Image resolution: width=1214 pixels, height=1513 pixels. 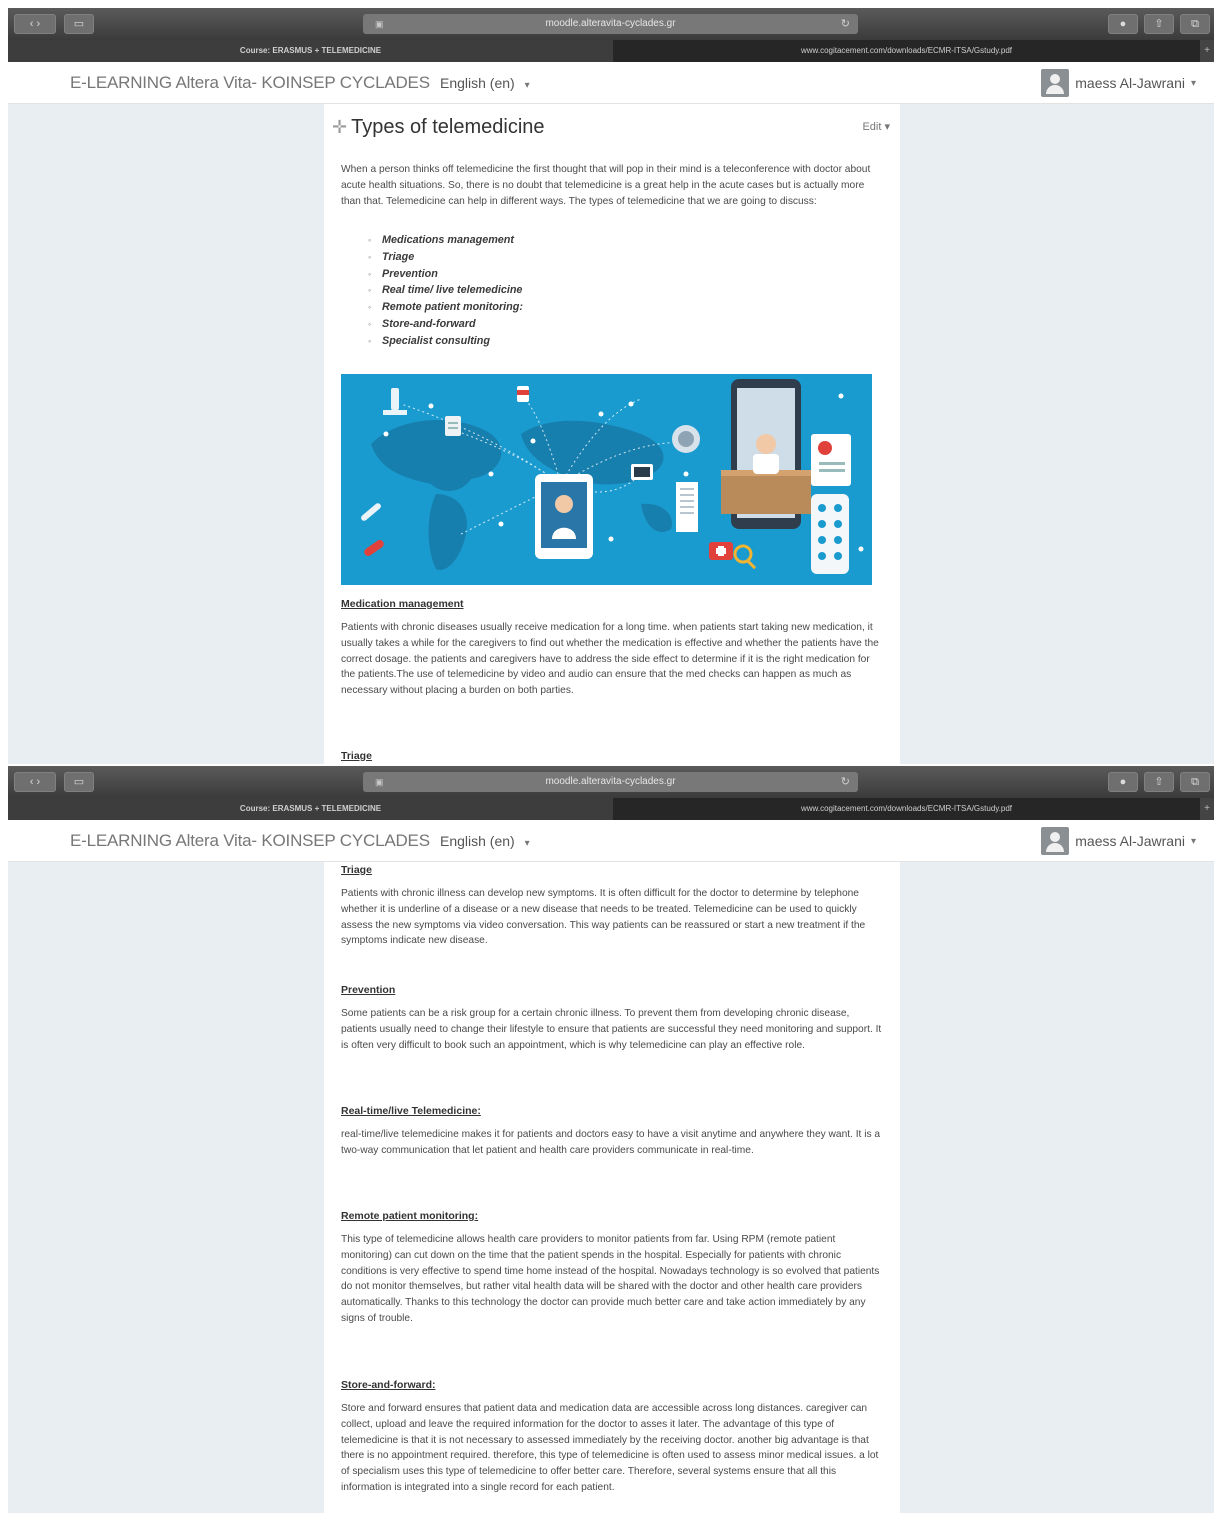 I want to click on illustration-image, so click(x=612, y=476).